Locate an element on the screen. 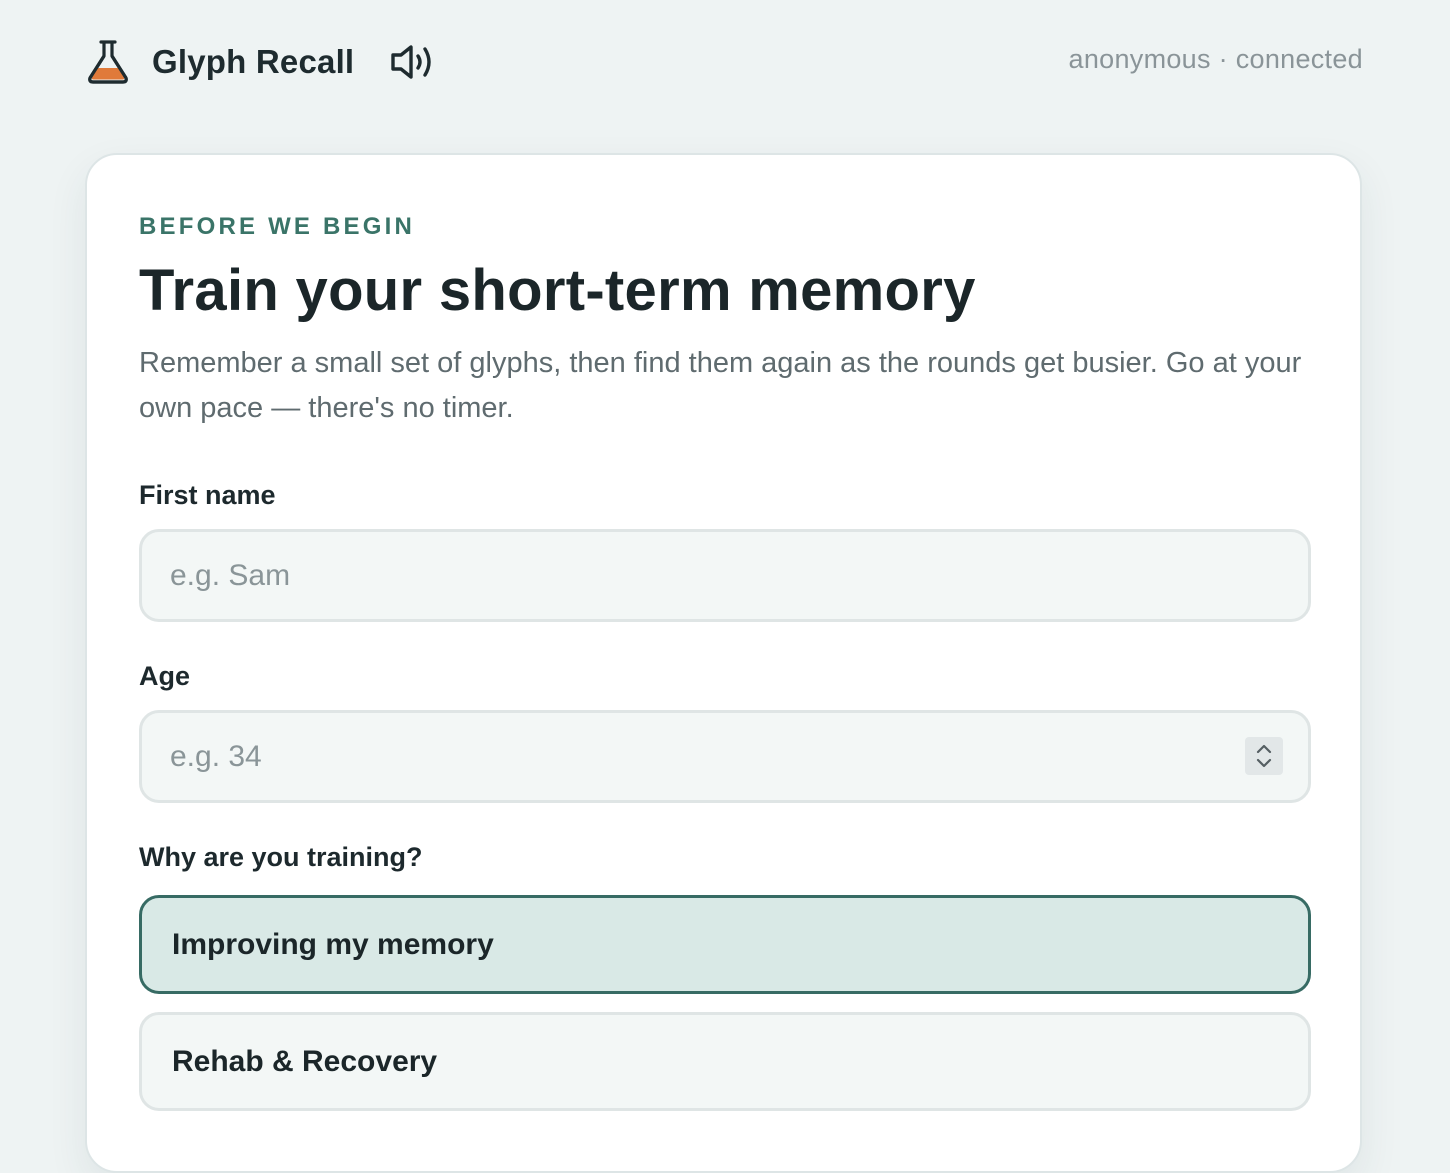 The width and height of the screenshot is (1450, 1173). first-name-input is located at coordinates (725, 575).